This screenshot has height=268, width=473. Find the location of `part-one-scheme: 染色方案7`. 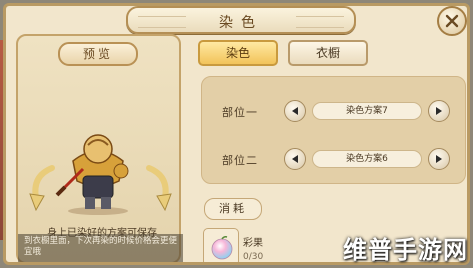

part-one-scheme: 染色方案7 is located at coordinates (367, 111).